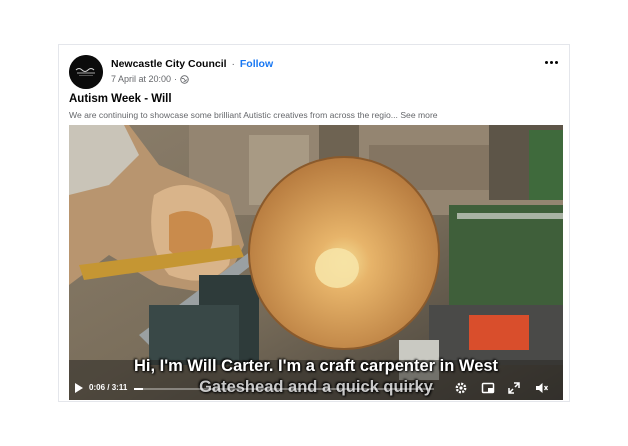 This screenshot has height=446, width=628. What do you see at coordinates (97, 387) in the screenshot?
I see `current-time: 0:06` at bounding box center [97, 387].